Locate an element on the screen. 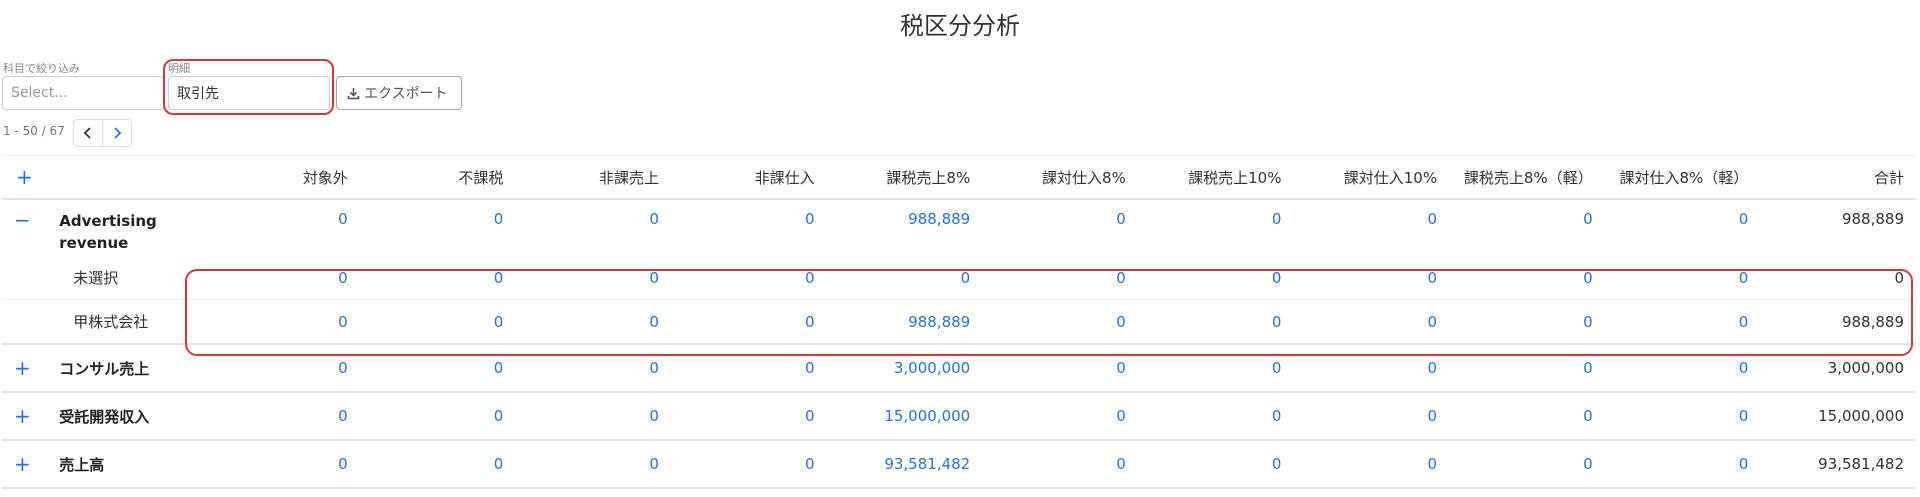 The image size is (1920, 497). column-header: 不課税 is located at coordinates (437, 177).